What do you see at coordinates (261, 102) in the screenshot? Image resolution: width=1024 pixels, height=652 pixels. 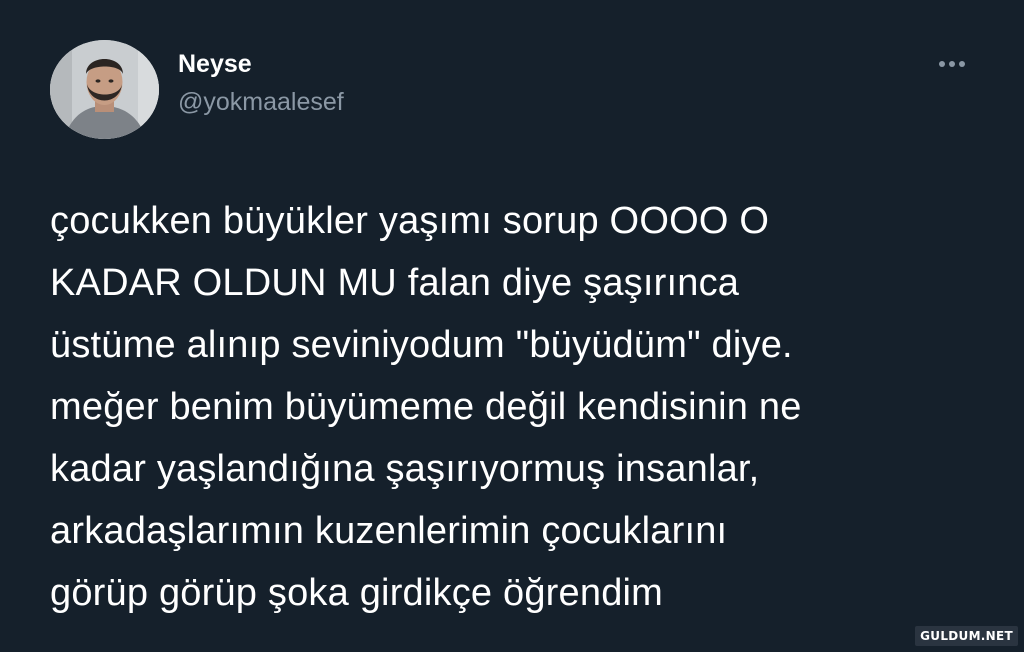 I see `author-handle: @yokmaalesef` at bounding box center [261, 102].